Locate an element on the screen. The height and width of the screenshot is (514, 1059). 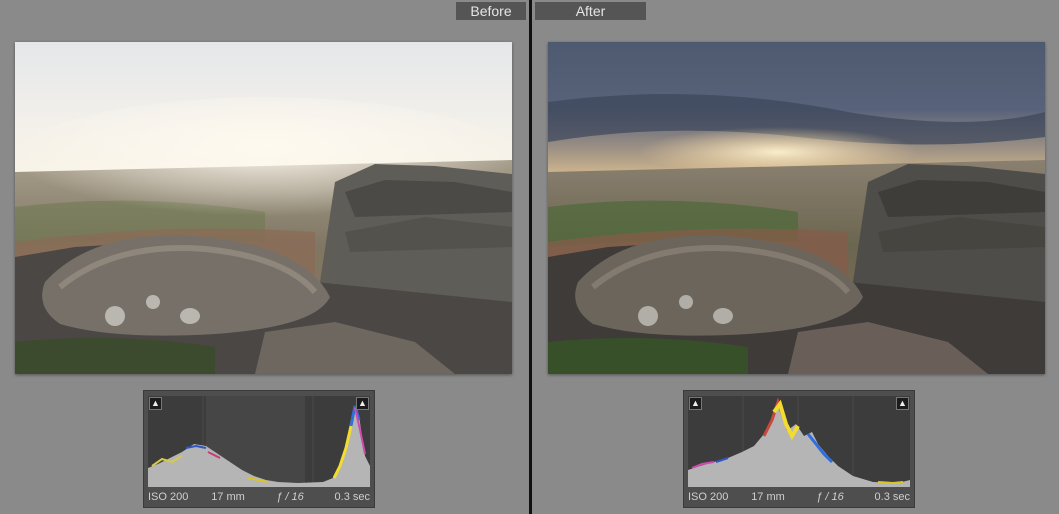
after-label: After is located at coordinates (590, 11).